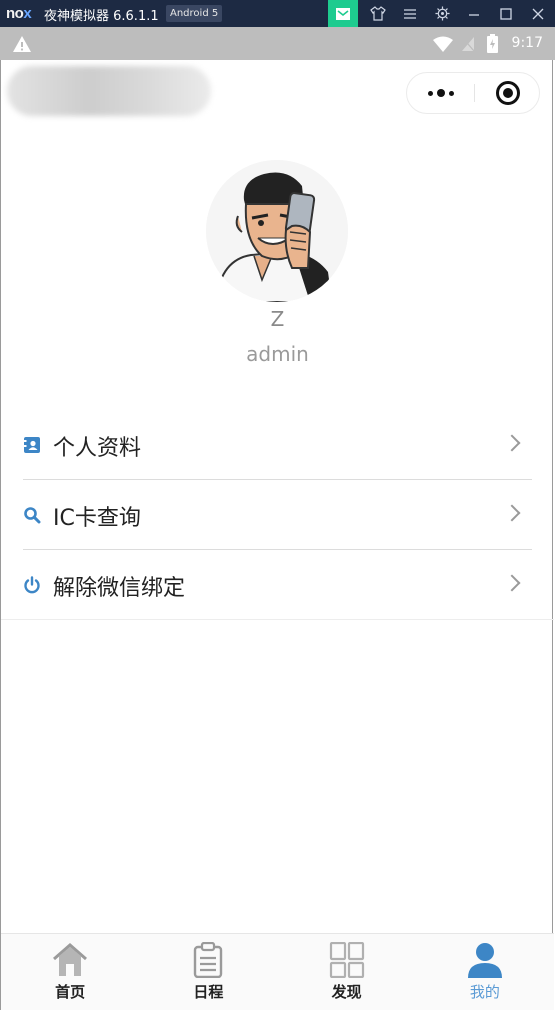  Describe the element at coordinates (119, 588) in the screenshot. I see `menu-item-label: 解除微信绑定` at that location.